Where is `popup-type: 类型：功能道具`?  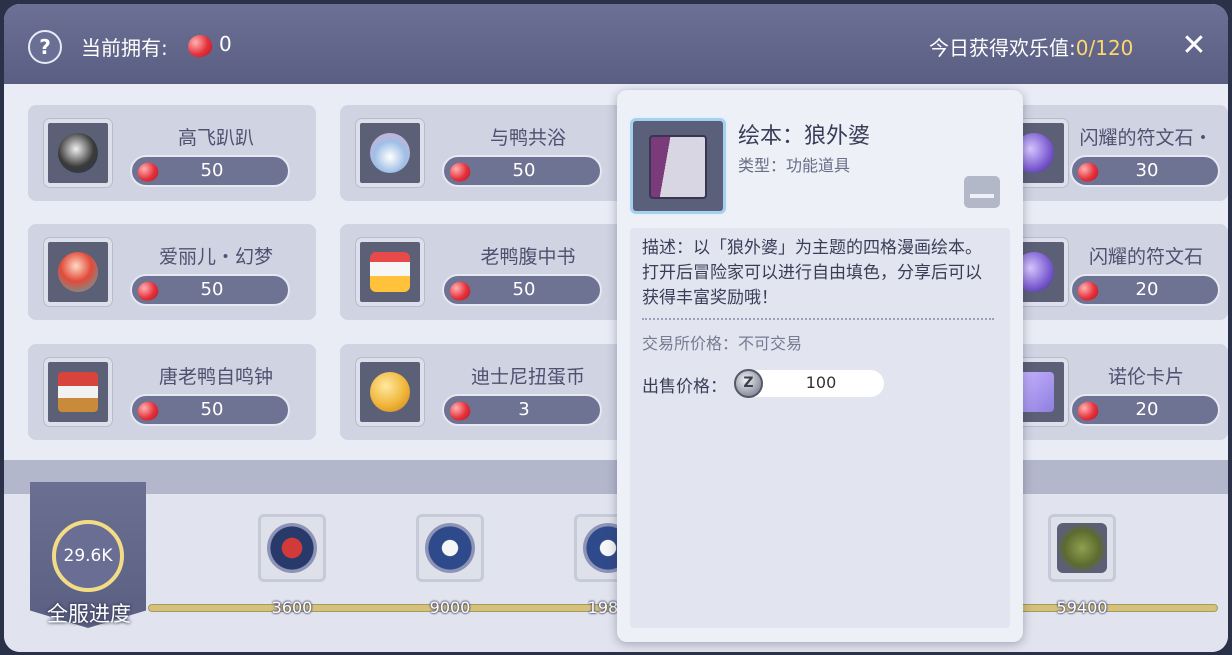 popup-type: 类型：功能道具 is located at coordinates (794, 165).